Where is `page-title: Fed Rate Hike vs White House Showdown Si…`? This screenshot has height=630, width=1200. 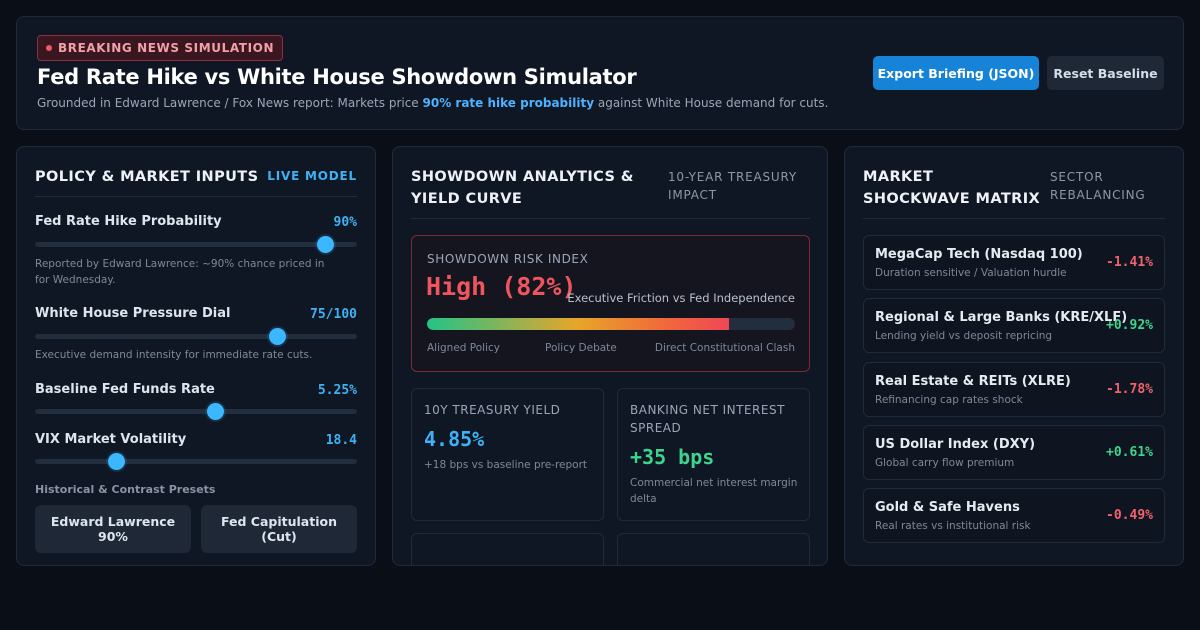 page-title: Fed Rate Hike vs White House Showdown Si… is located at coordinates (337, 77).